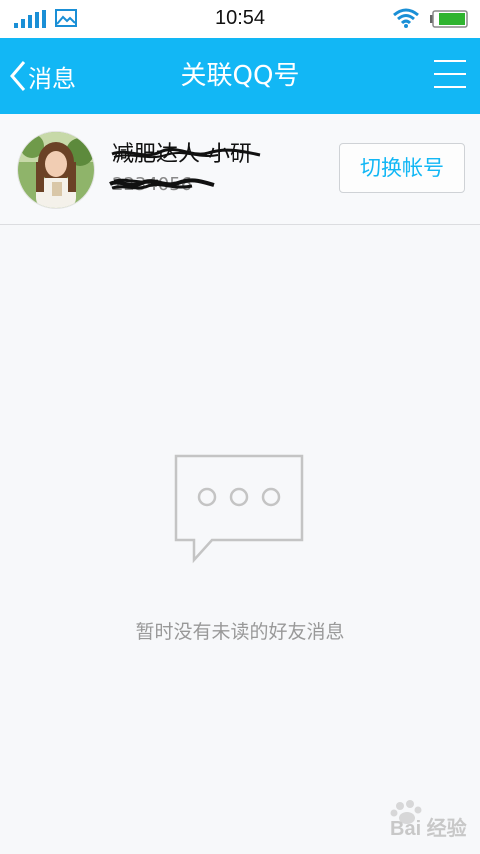 The height and width of the screenshot is (854, 480). I want to click on wifi-icon, so click(406, 18).